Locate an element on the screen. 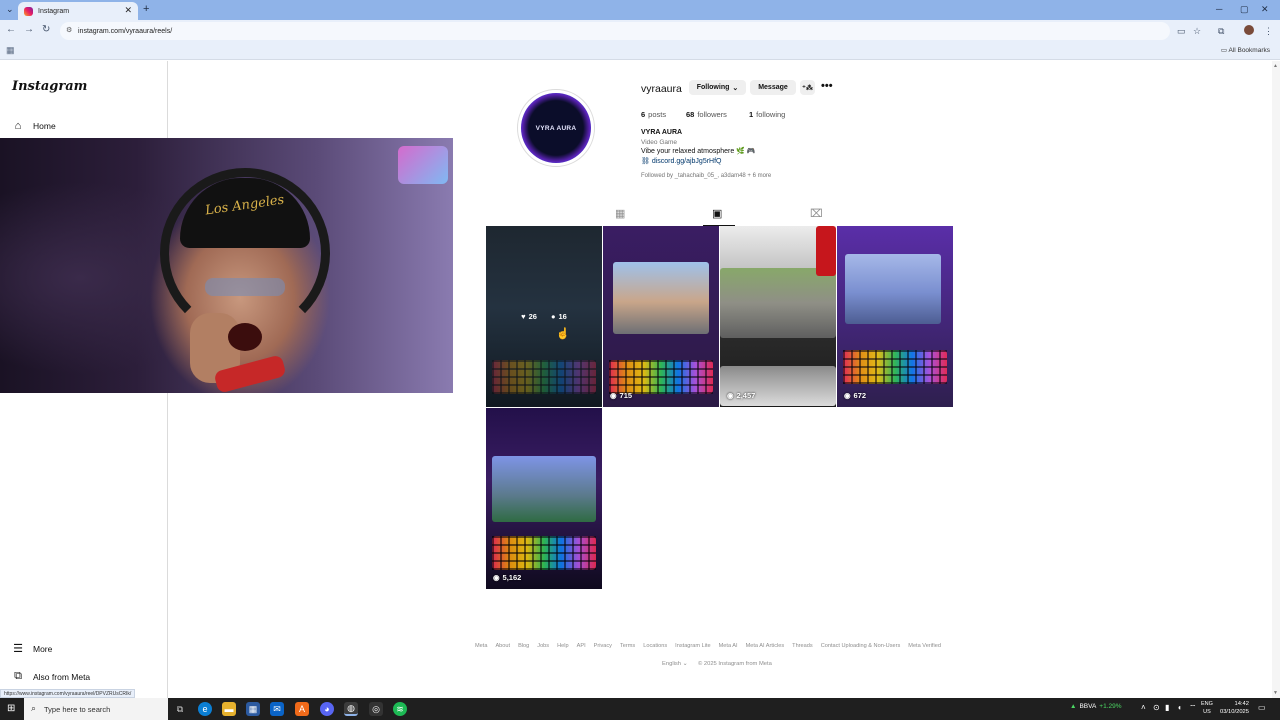 The width and height of the screenshot is (1280, 720). message-button-label: Message is located at coordinates (773, 87).